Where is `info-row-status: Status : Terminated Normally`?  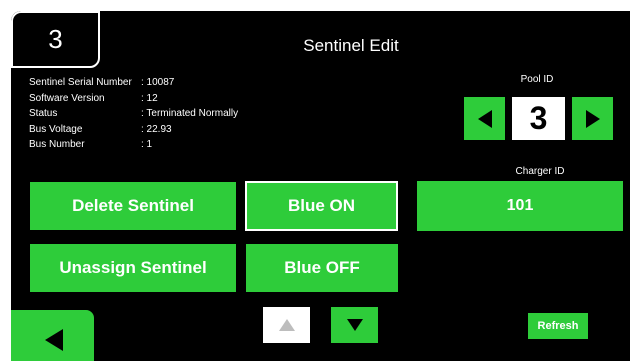
info-row-status: Status : Terminated Normally is located at coordinates (133, 114).